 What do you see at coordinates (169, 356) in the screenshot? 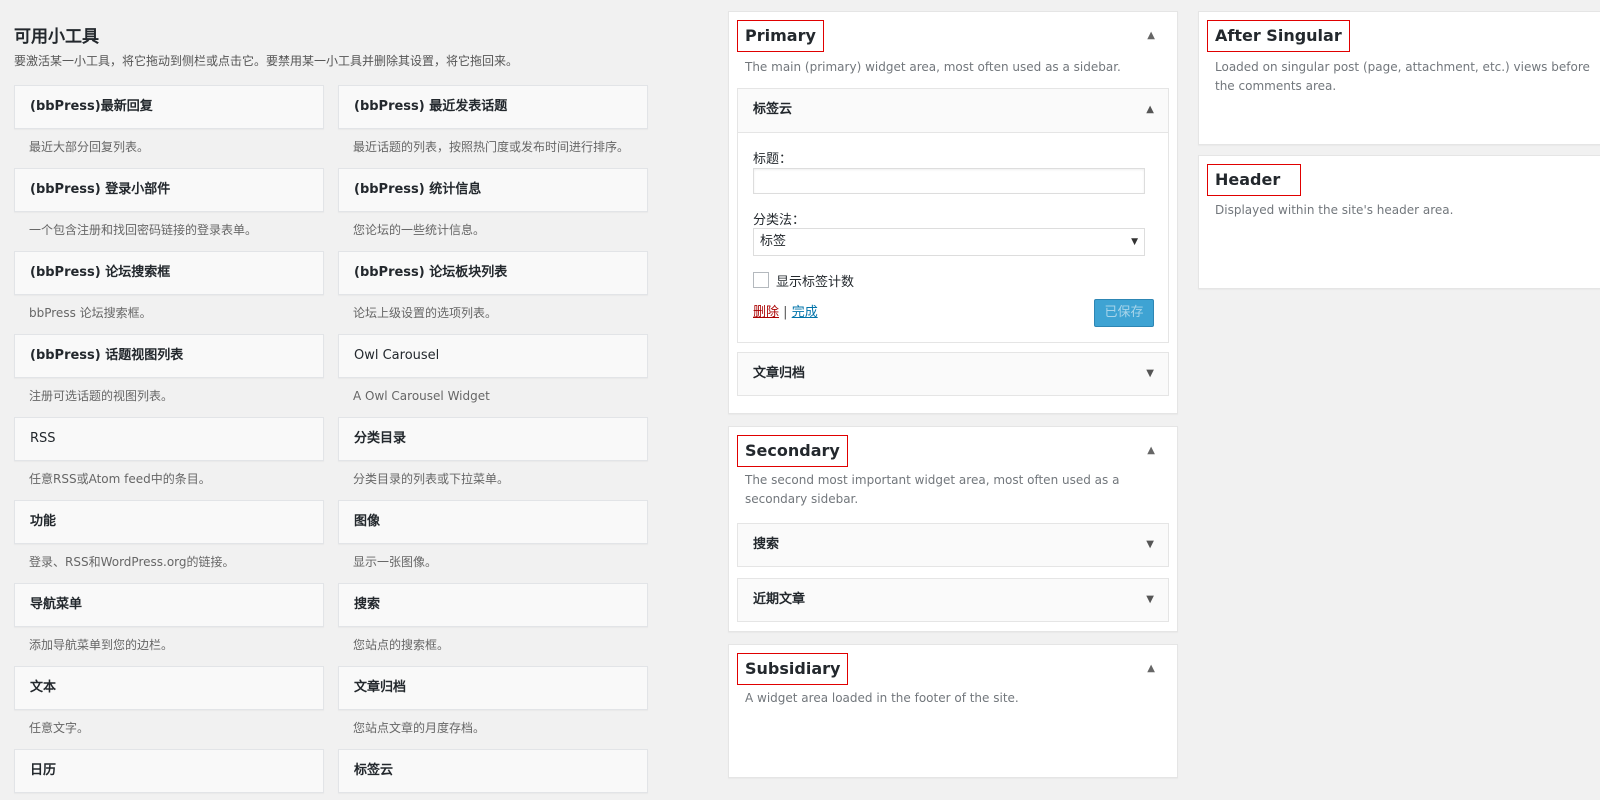
I see `widget-title: (bbPress) 话题视图列表` at bounding box center [169, 356].